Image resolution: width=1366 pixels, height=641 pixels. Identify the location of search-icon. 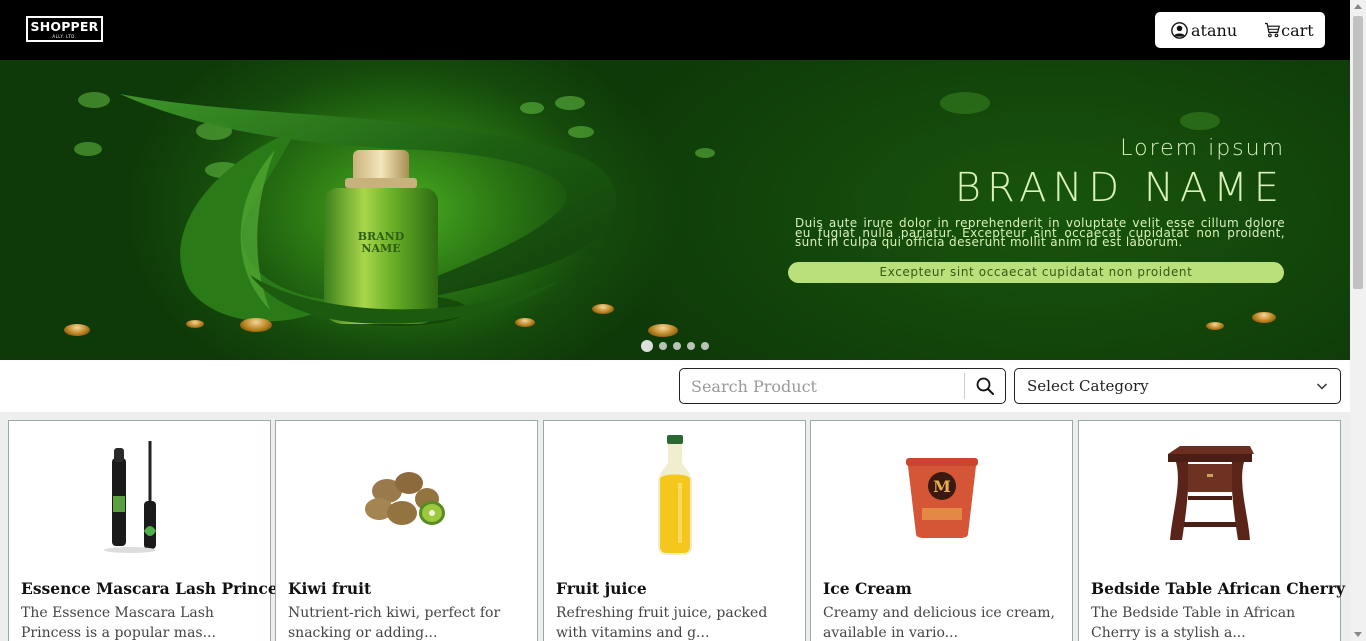
(985, 386).